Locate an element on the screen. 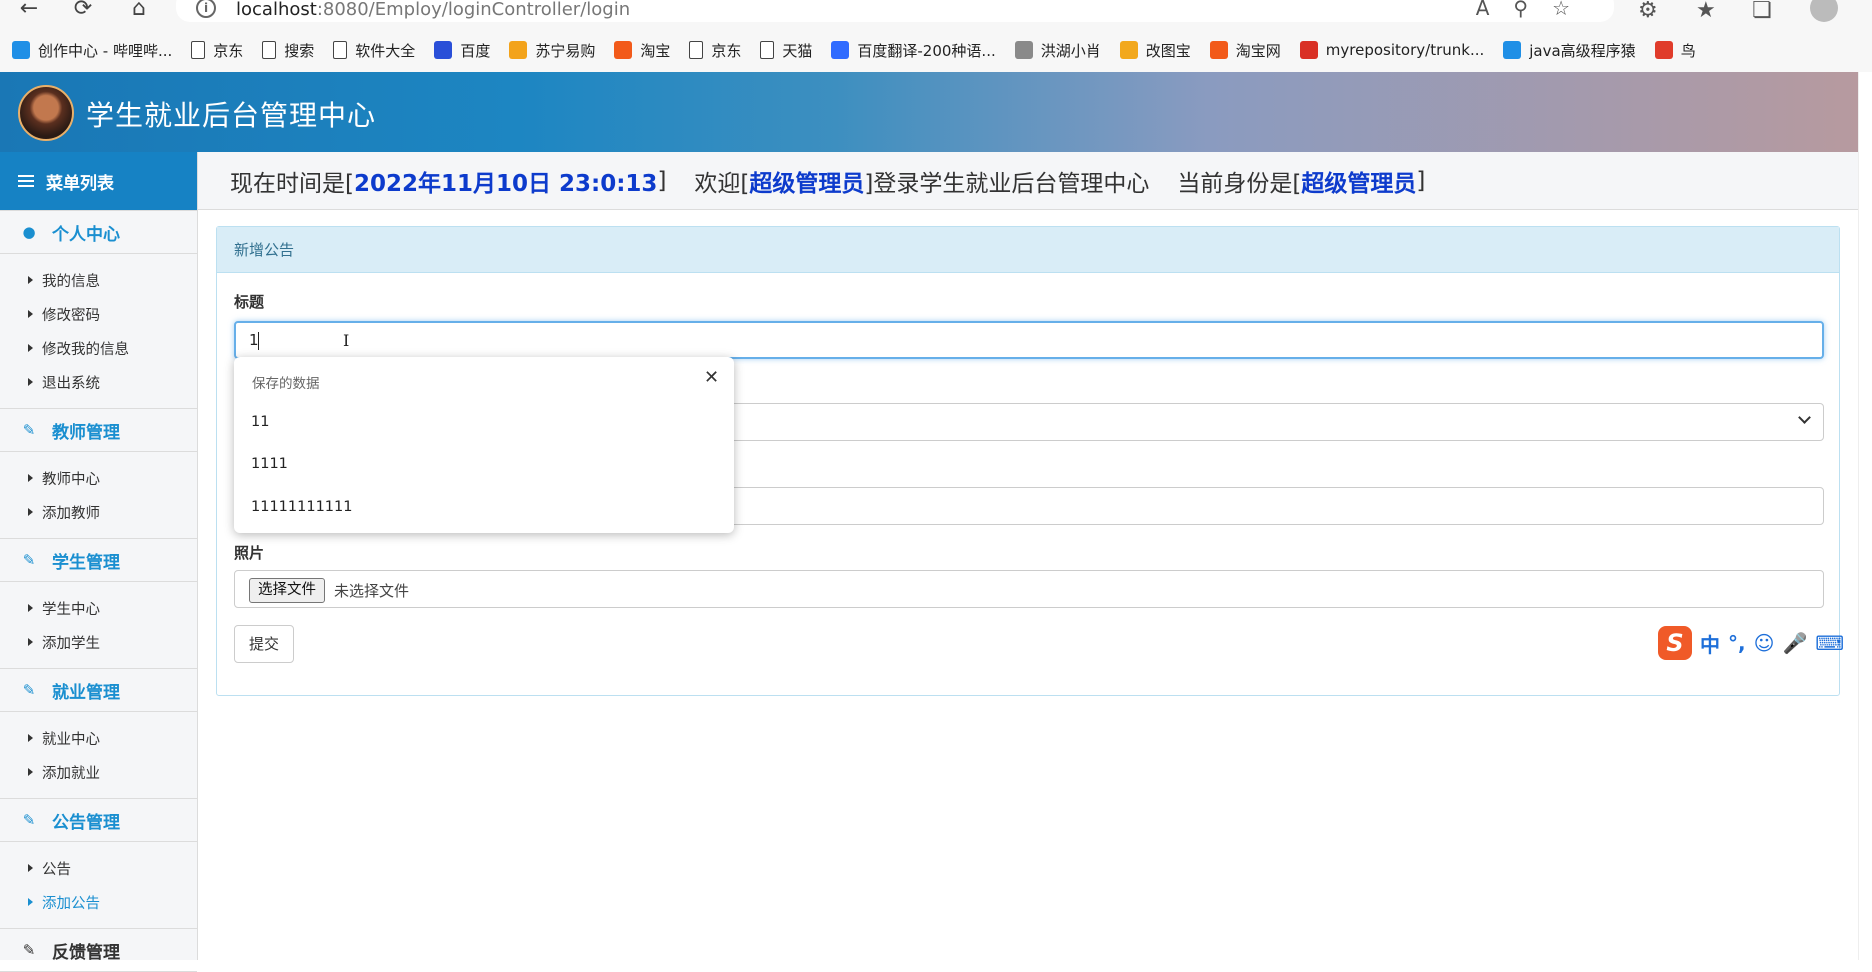 Image resolution: width=1872 pixels, height=972 pixels. submit-button: 提交 is located at coordinates (264, 644).